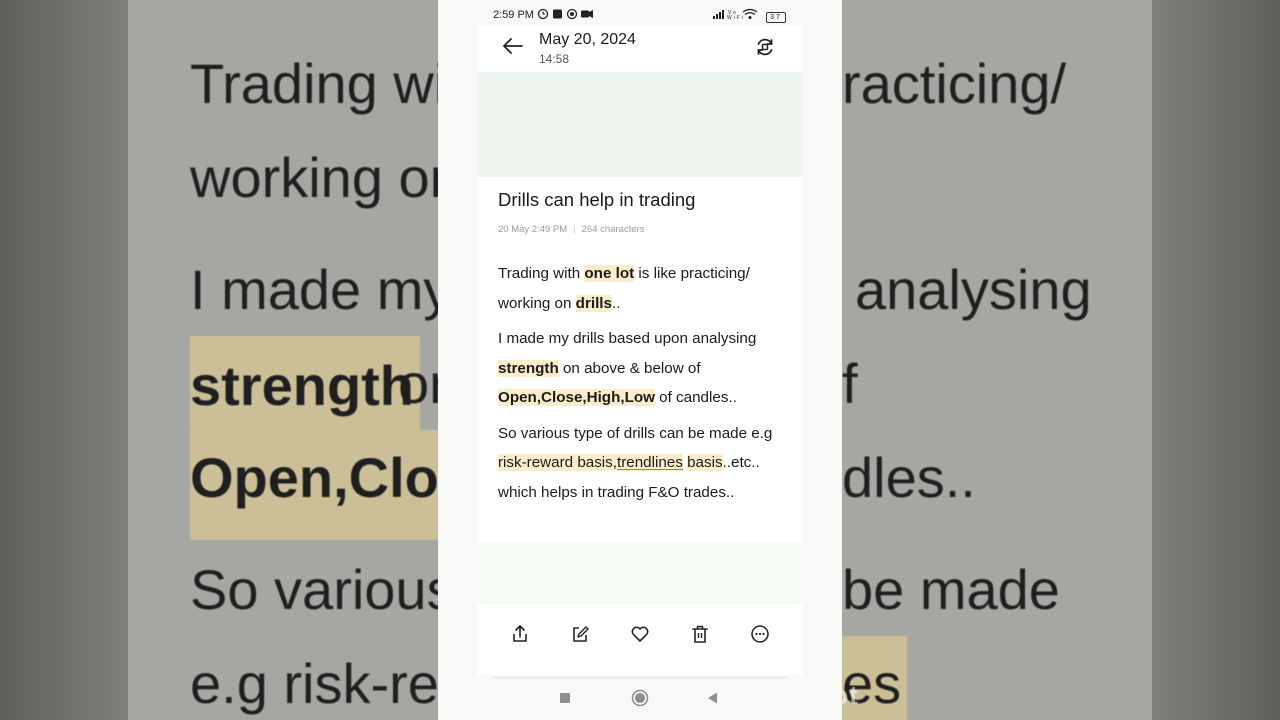  Describe the element at coordinates (735, 14) in the screenshot. I see `signal-wifi-icons: Vo WiFi` at that location.